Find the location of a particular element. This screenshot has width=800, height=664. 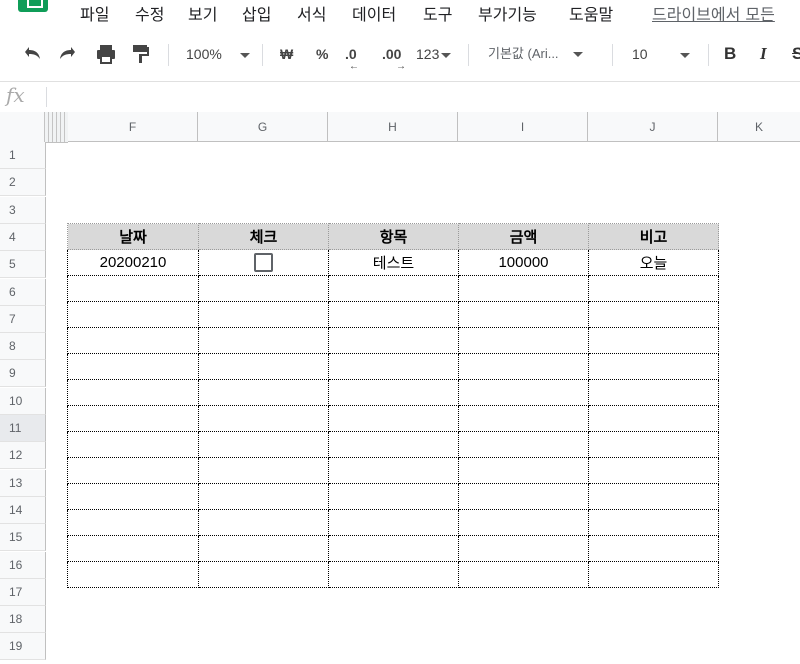

column-header-g: G is located at coordinates (263, 127).